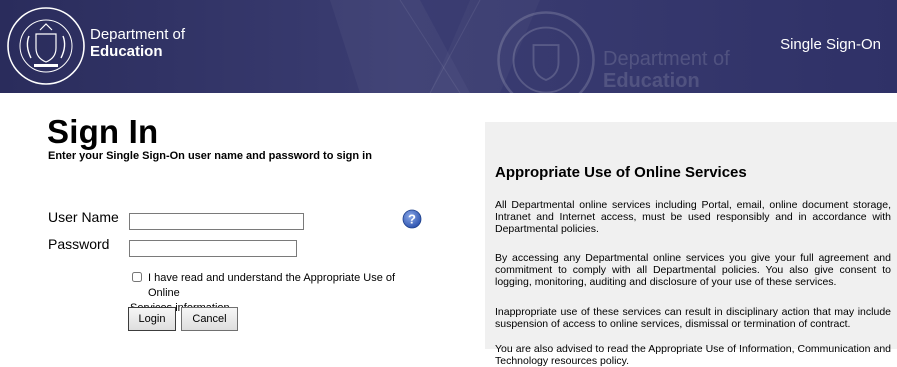 The height and width of the screenshot is (367, 897). What do you see at coordinates (651, 81) in the screenshot?
I see `watermark-line-2: Education` at bounding box center [651, 81].